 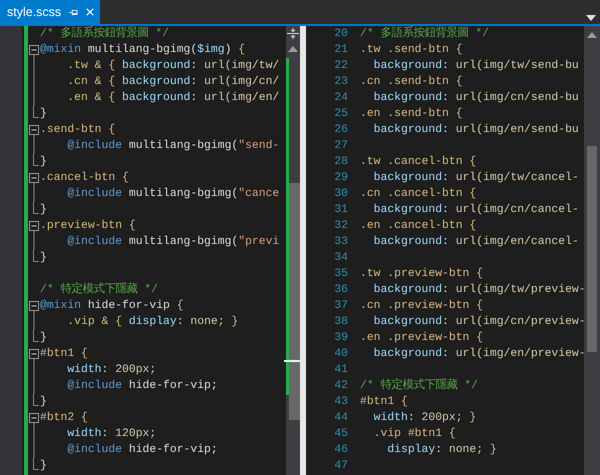 What do you see at coordinates (340, 66) in the screenshot?
I see `line-number: 22` at bounding box center [340, 66].